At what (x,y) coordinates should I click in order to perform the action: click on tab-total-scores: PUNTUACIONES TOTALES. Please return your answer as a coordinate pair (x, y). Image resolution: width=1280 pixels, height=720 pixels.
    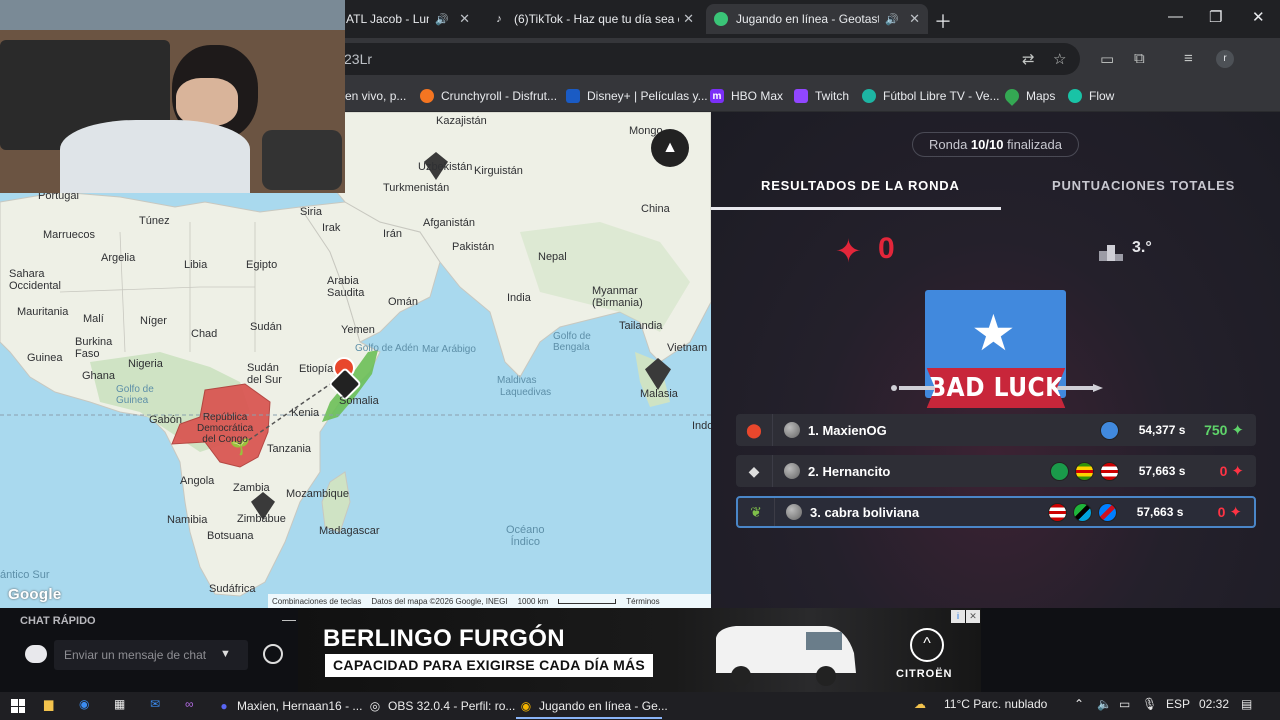
    Looking at the image, I should click on (1143, 185).